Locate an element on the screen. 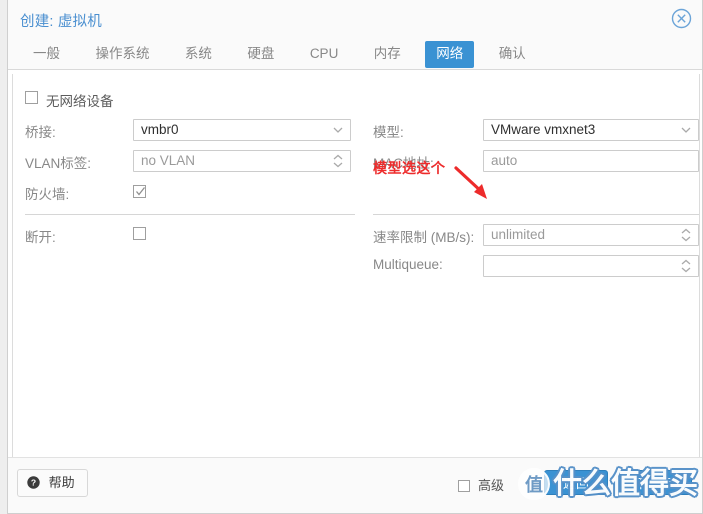 The width and height of the screenshot is (703, 514). field-firewall: 防火墙: is located at coordinates (190, 192).